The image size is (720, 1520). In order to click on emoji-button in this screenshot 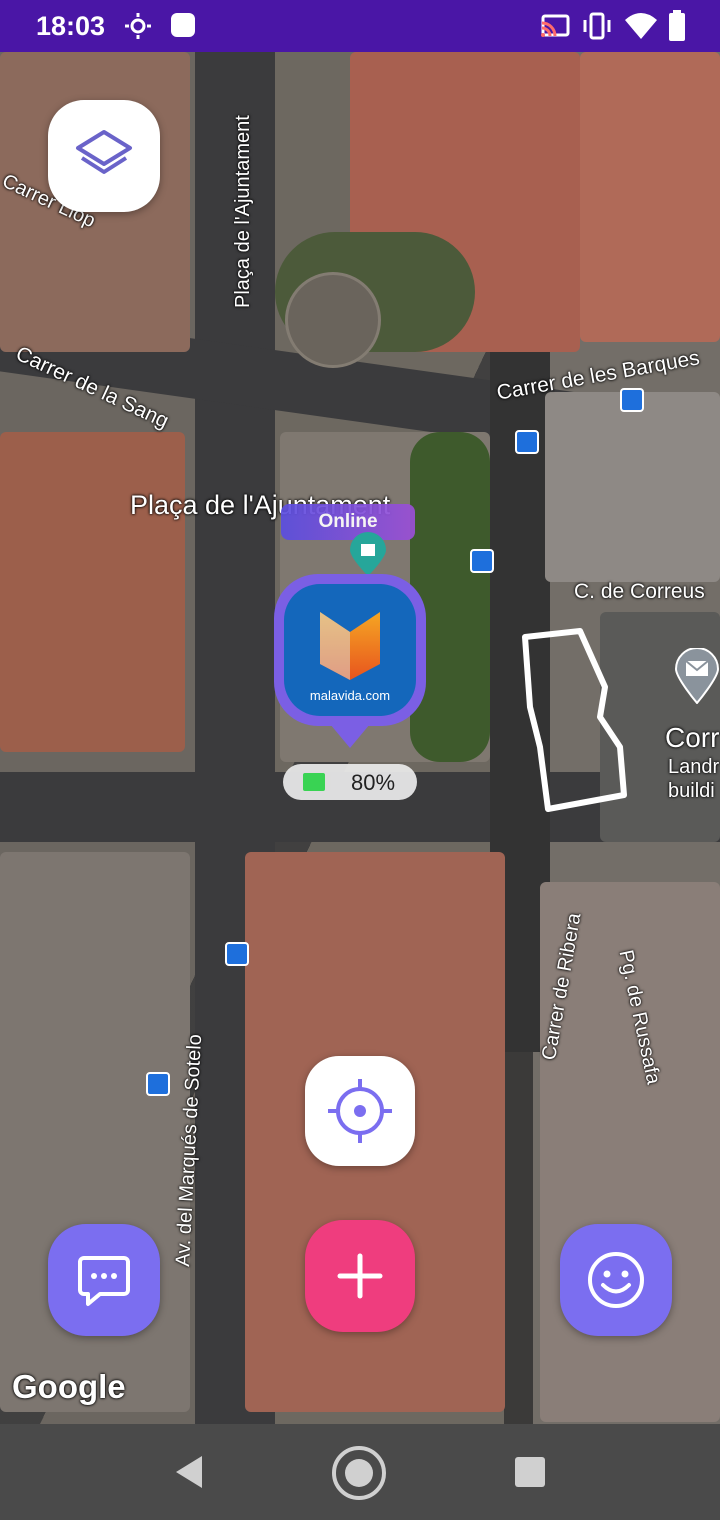, I will do `click(616, 1280)`.